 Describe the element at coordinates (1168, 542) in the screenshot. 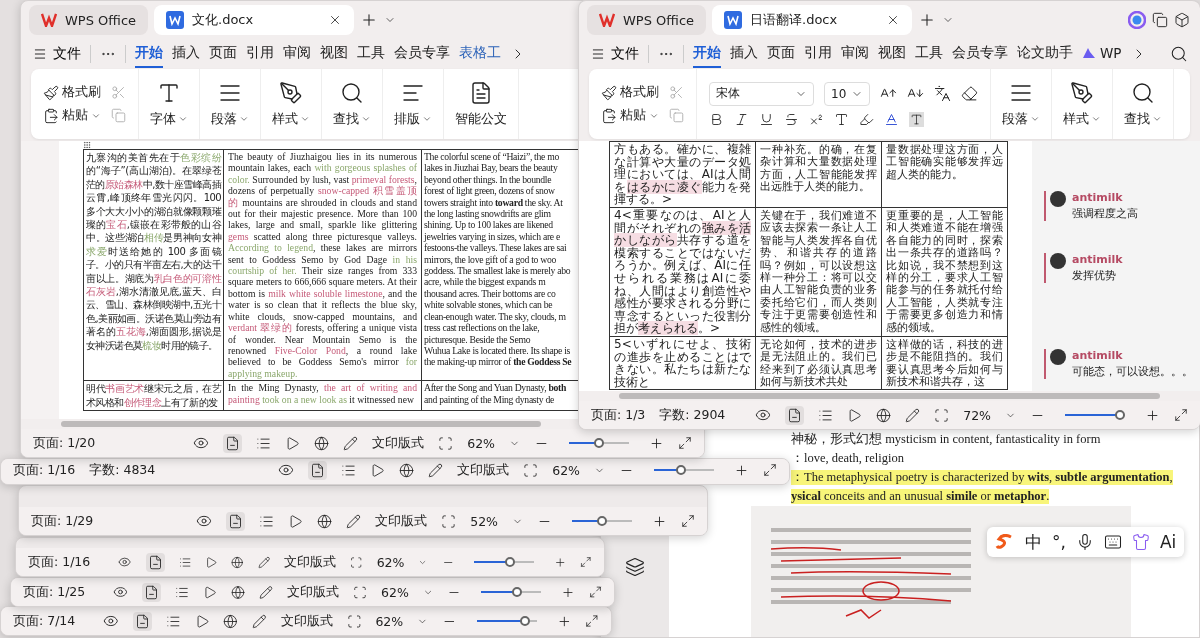

I see `ai-button: Ai` at that location.